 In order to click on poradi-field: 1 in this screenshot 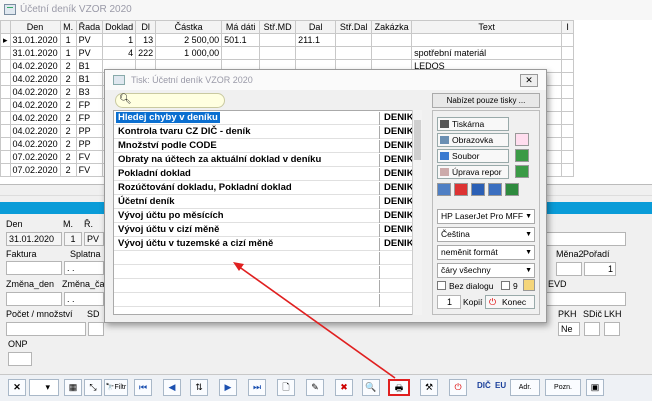, I will do `click(600, 269)`.